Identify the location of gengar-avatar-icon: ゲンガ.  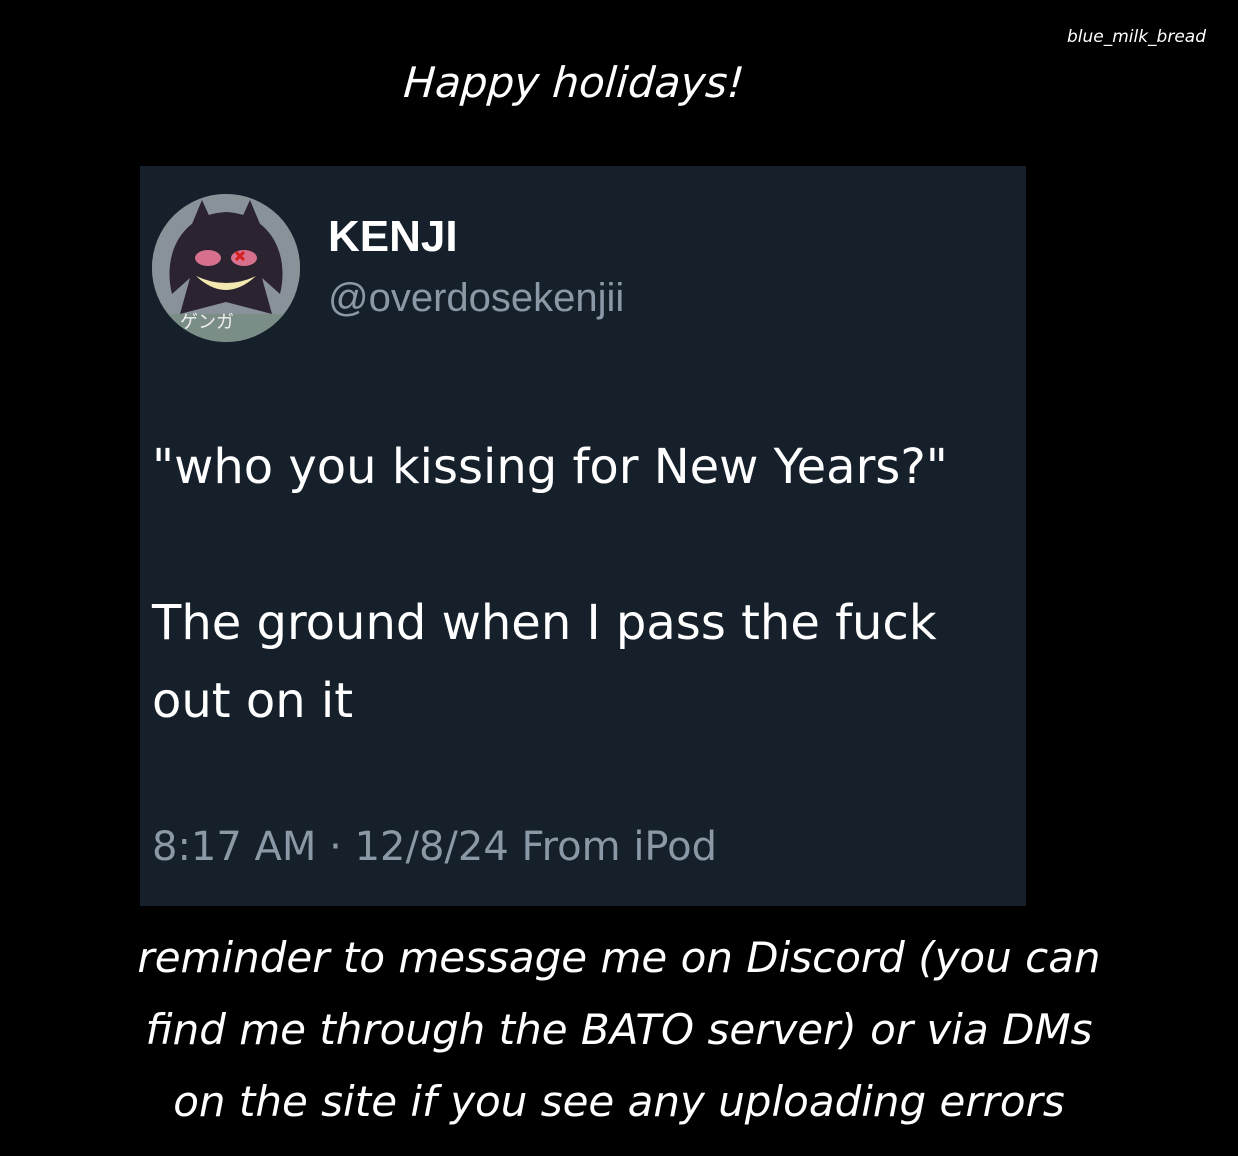
(226, 268).